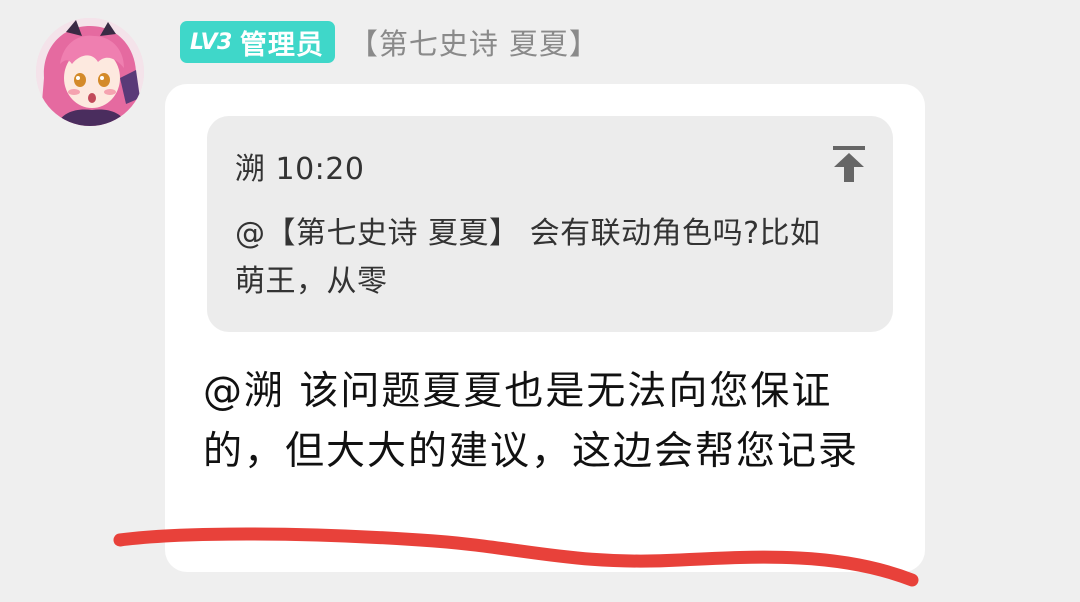 The width and height of the screenshot is (1080, 602). What do you see at coordinates (211, 42) in the screenshot?
I see `badge-level: LV3` at bounding box center [211, 42].